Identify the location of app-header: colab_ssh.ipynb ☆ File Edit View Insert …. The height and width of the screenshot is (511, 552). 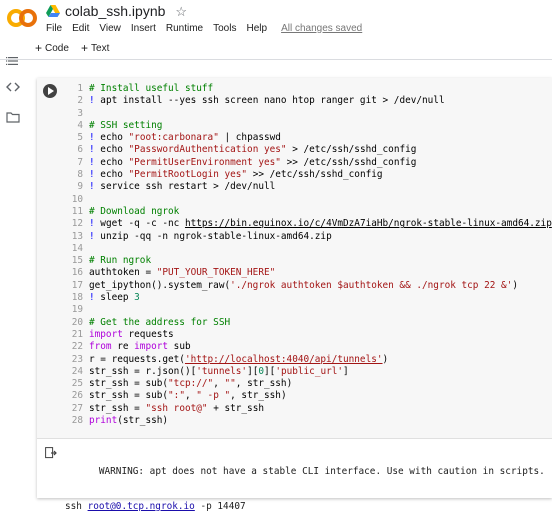
(276, 19).